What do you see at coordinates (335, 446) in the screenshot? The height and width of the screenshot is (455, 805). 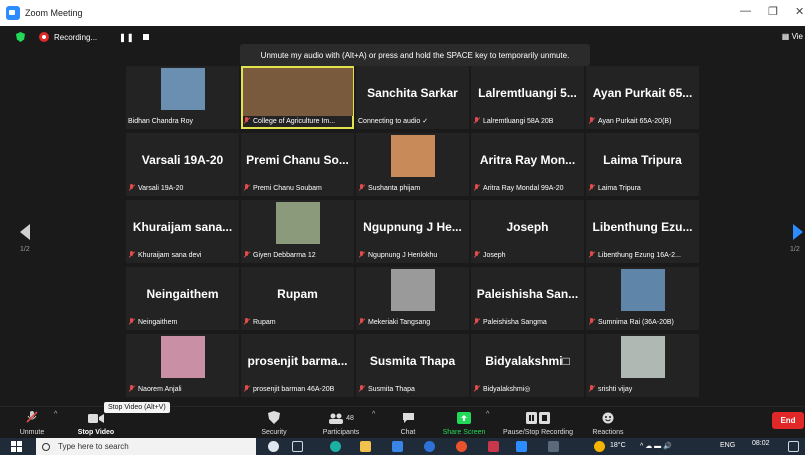 I see `edge-browser-icon` at bounding box center [335, 446].